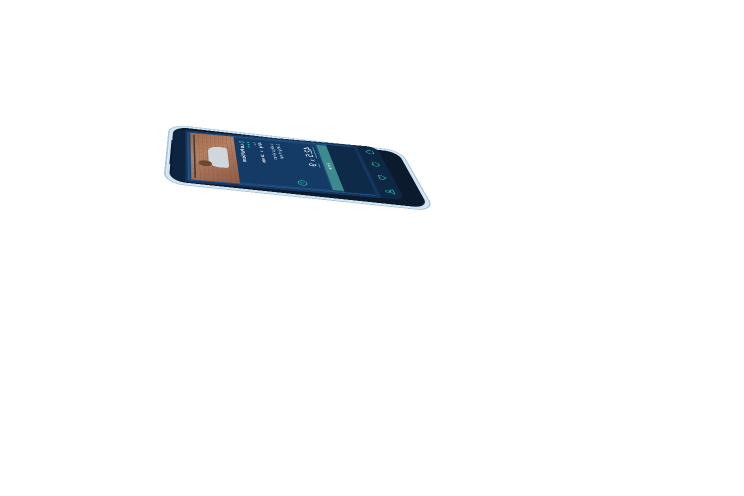 This screenshot has height=496, width=744. What do you see at coordinates (303, 183) in the screenshot?
I see `timer-icon: ⏱` at bounding box center [303, 183].